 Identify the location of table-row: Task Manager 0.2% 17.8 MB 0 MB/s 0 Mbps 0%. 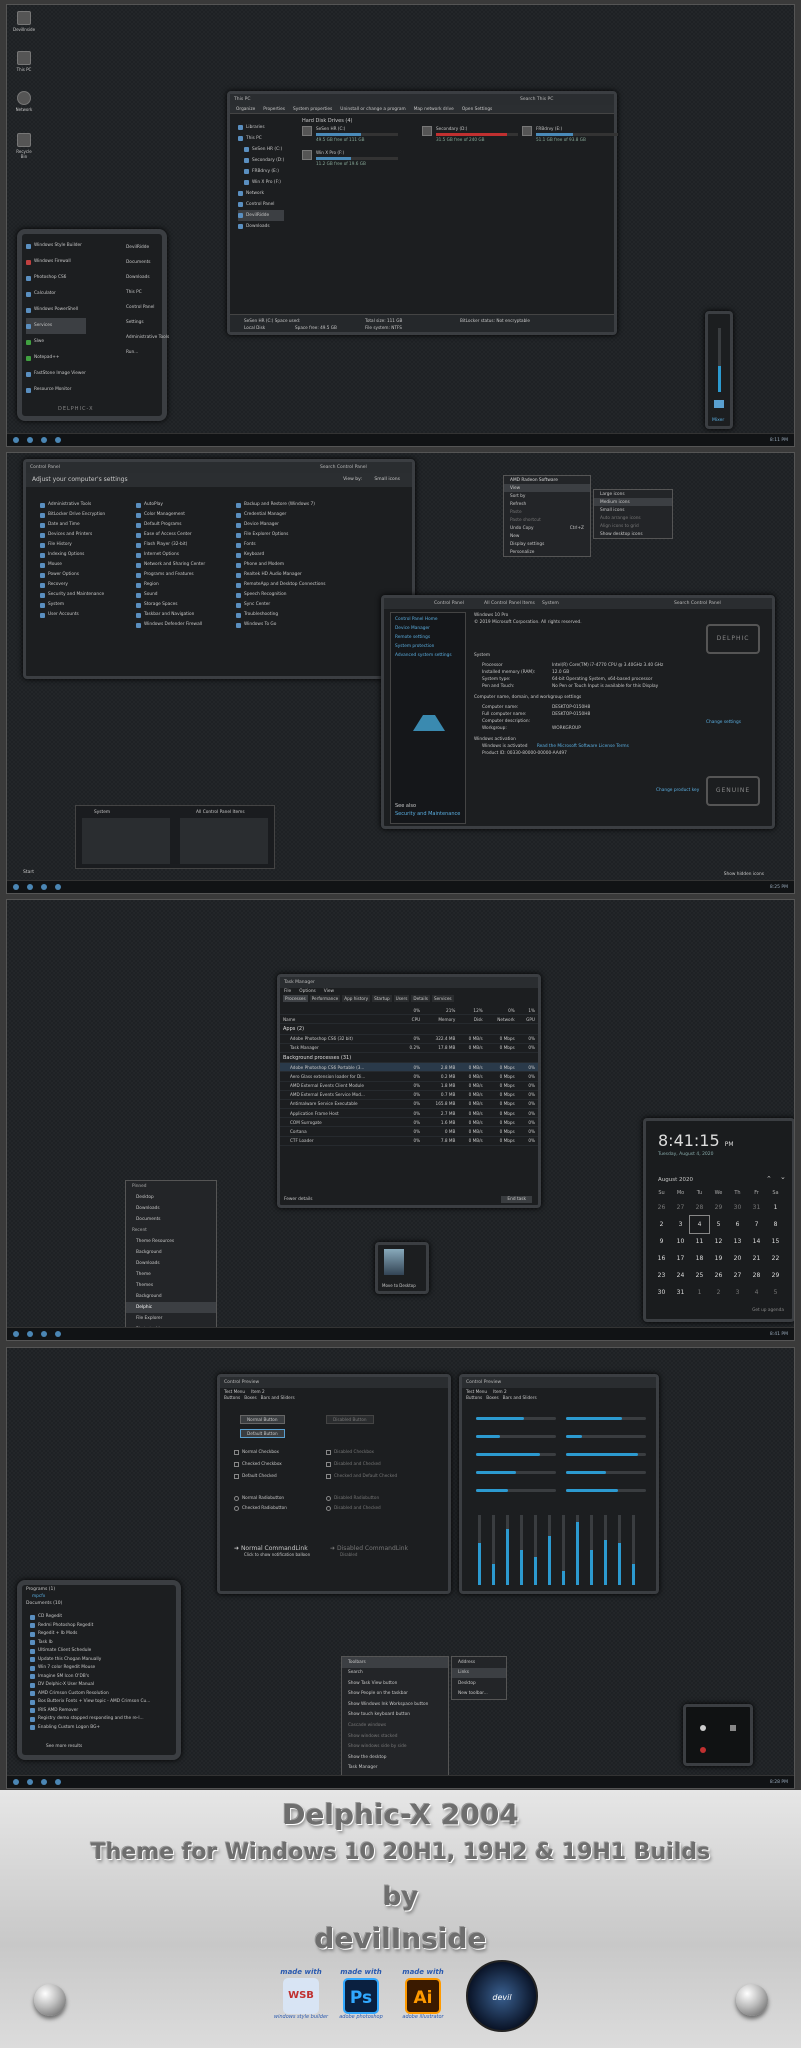
(409, 1048).